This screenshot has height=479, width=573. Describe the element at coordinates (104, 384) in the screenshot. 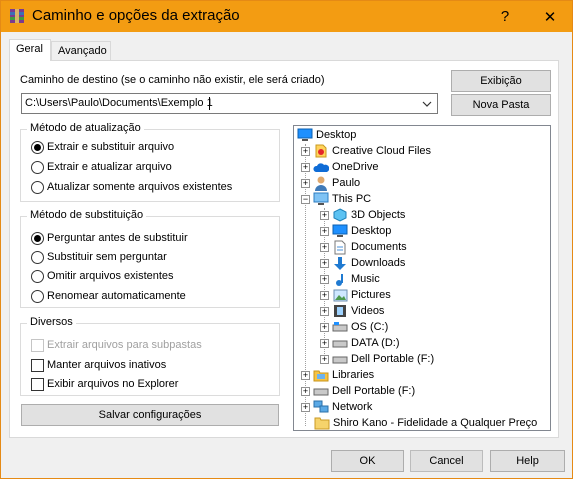

I see `misc-option-show-explorer: Exibir arquivos no Explorer` at that location.